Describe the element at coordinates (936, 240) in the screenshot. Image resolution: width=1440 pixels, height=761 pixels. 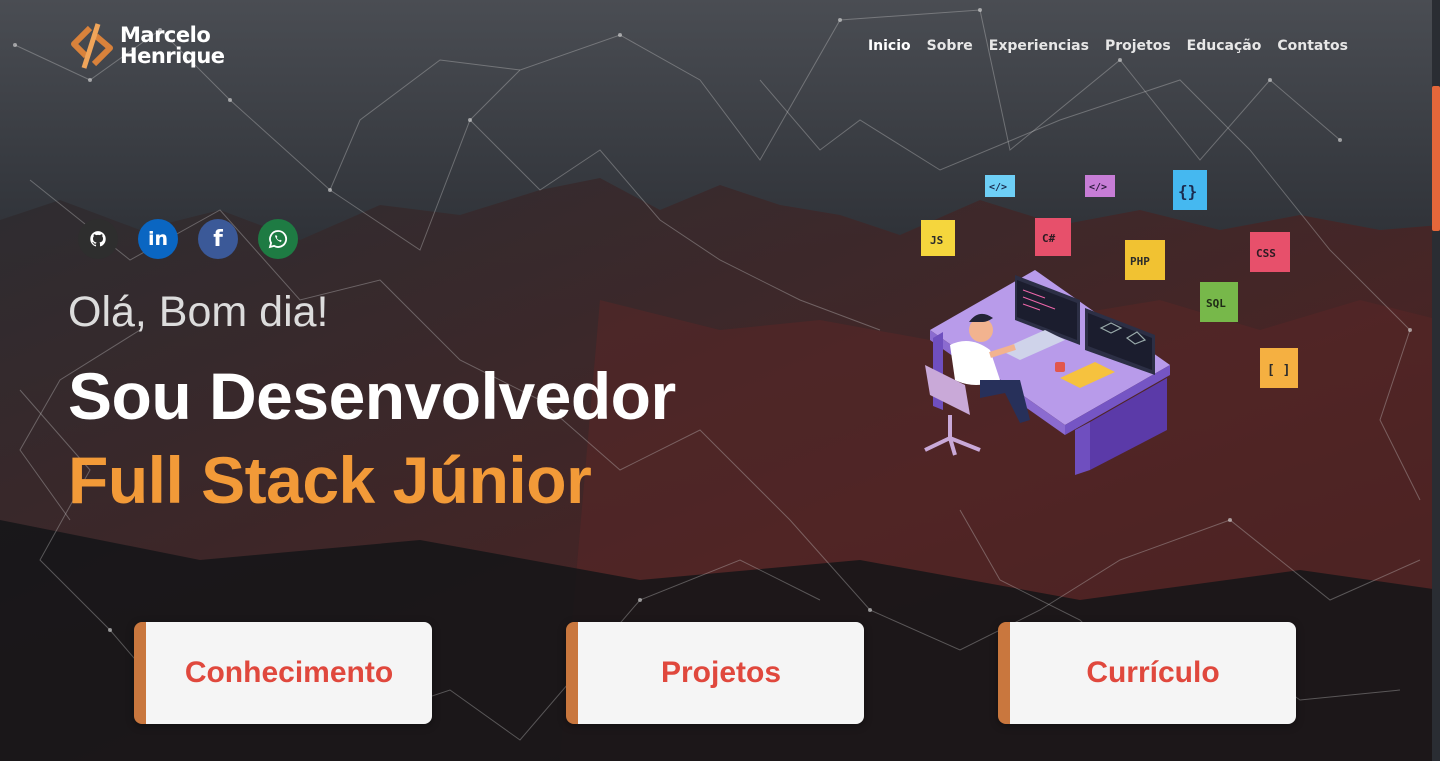
I see `tag-js: JS` at that location.